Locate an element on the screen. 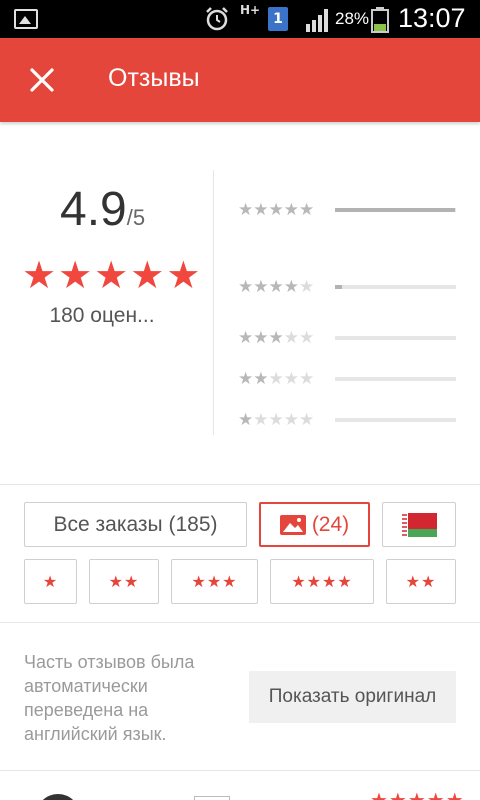 The width and height of the screenshot is (480, 800). filter-4-stars: ★★★★ is located at coordinates (322, 581).